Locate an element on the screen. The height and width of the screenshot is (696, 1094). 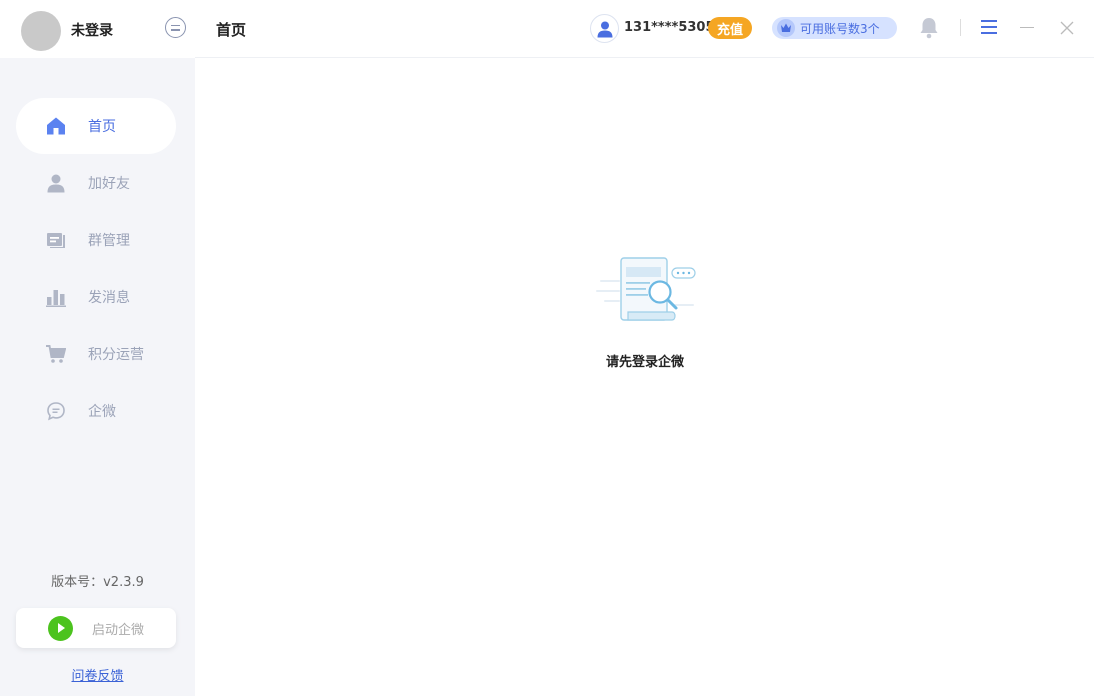
available-accounts-badge: 可用账号数3个 is located at coordinates (834, 28).